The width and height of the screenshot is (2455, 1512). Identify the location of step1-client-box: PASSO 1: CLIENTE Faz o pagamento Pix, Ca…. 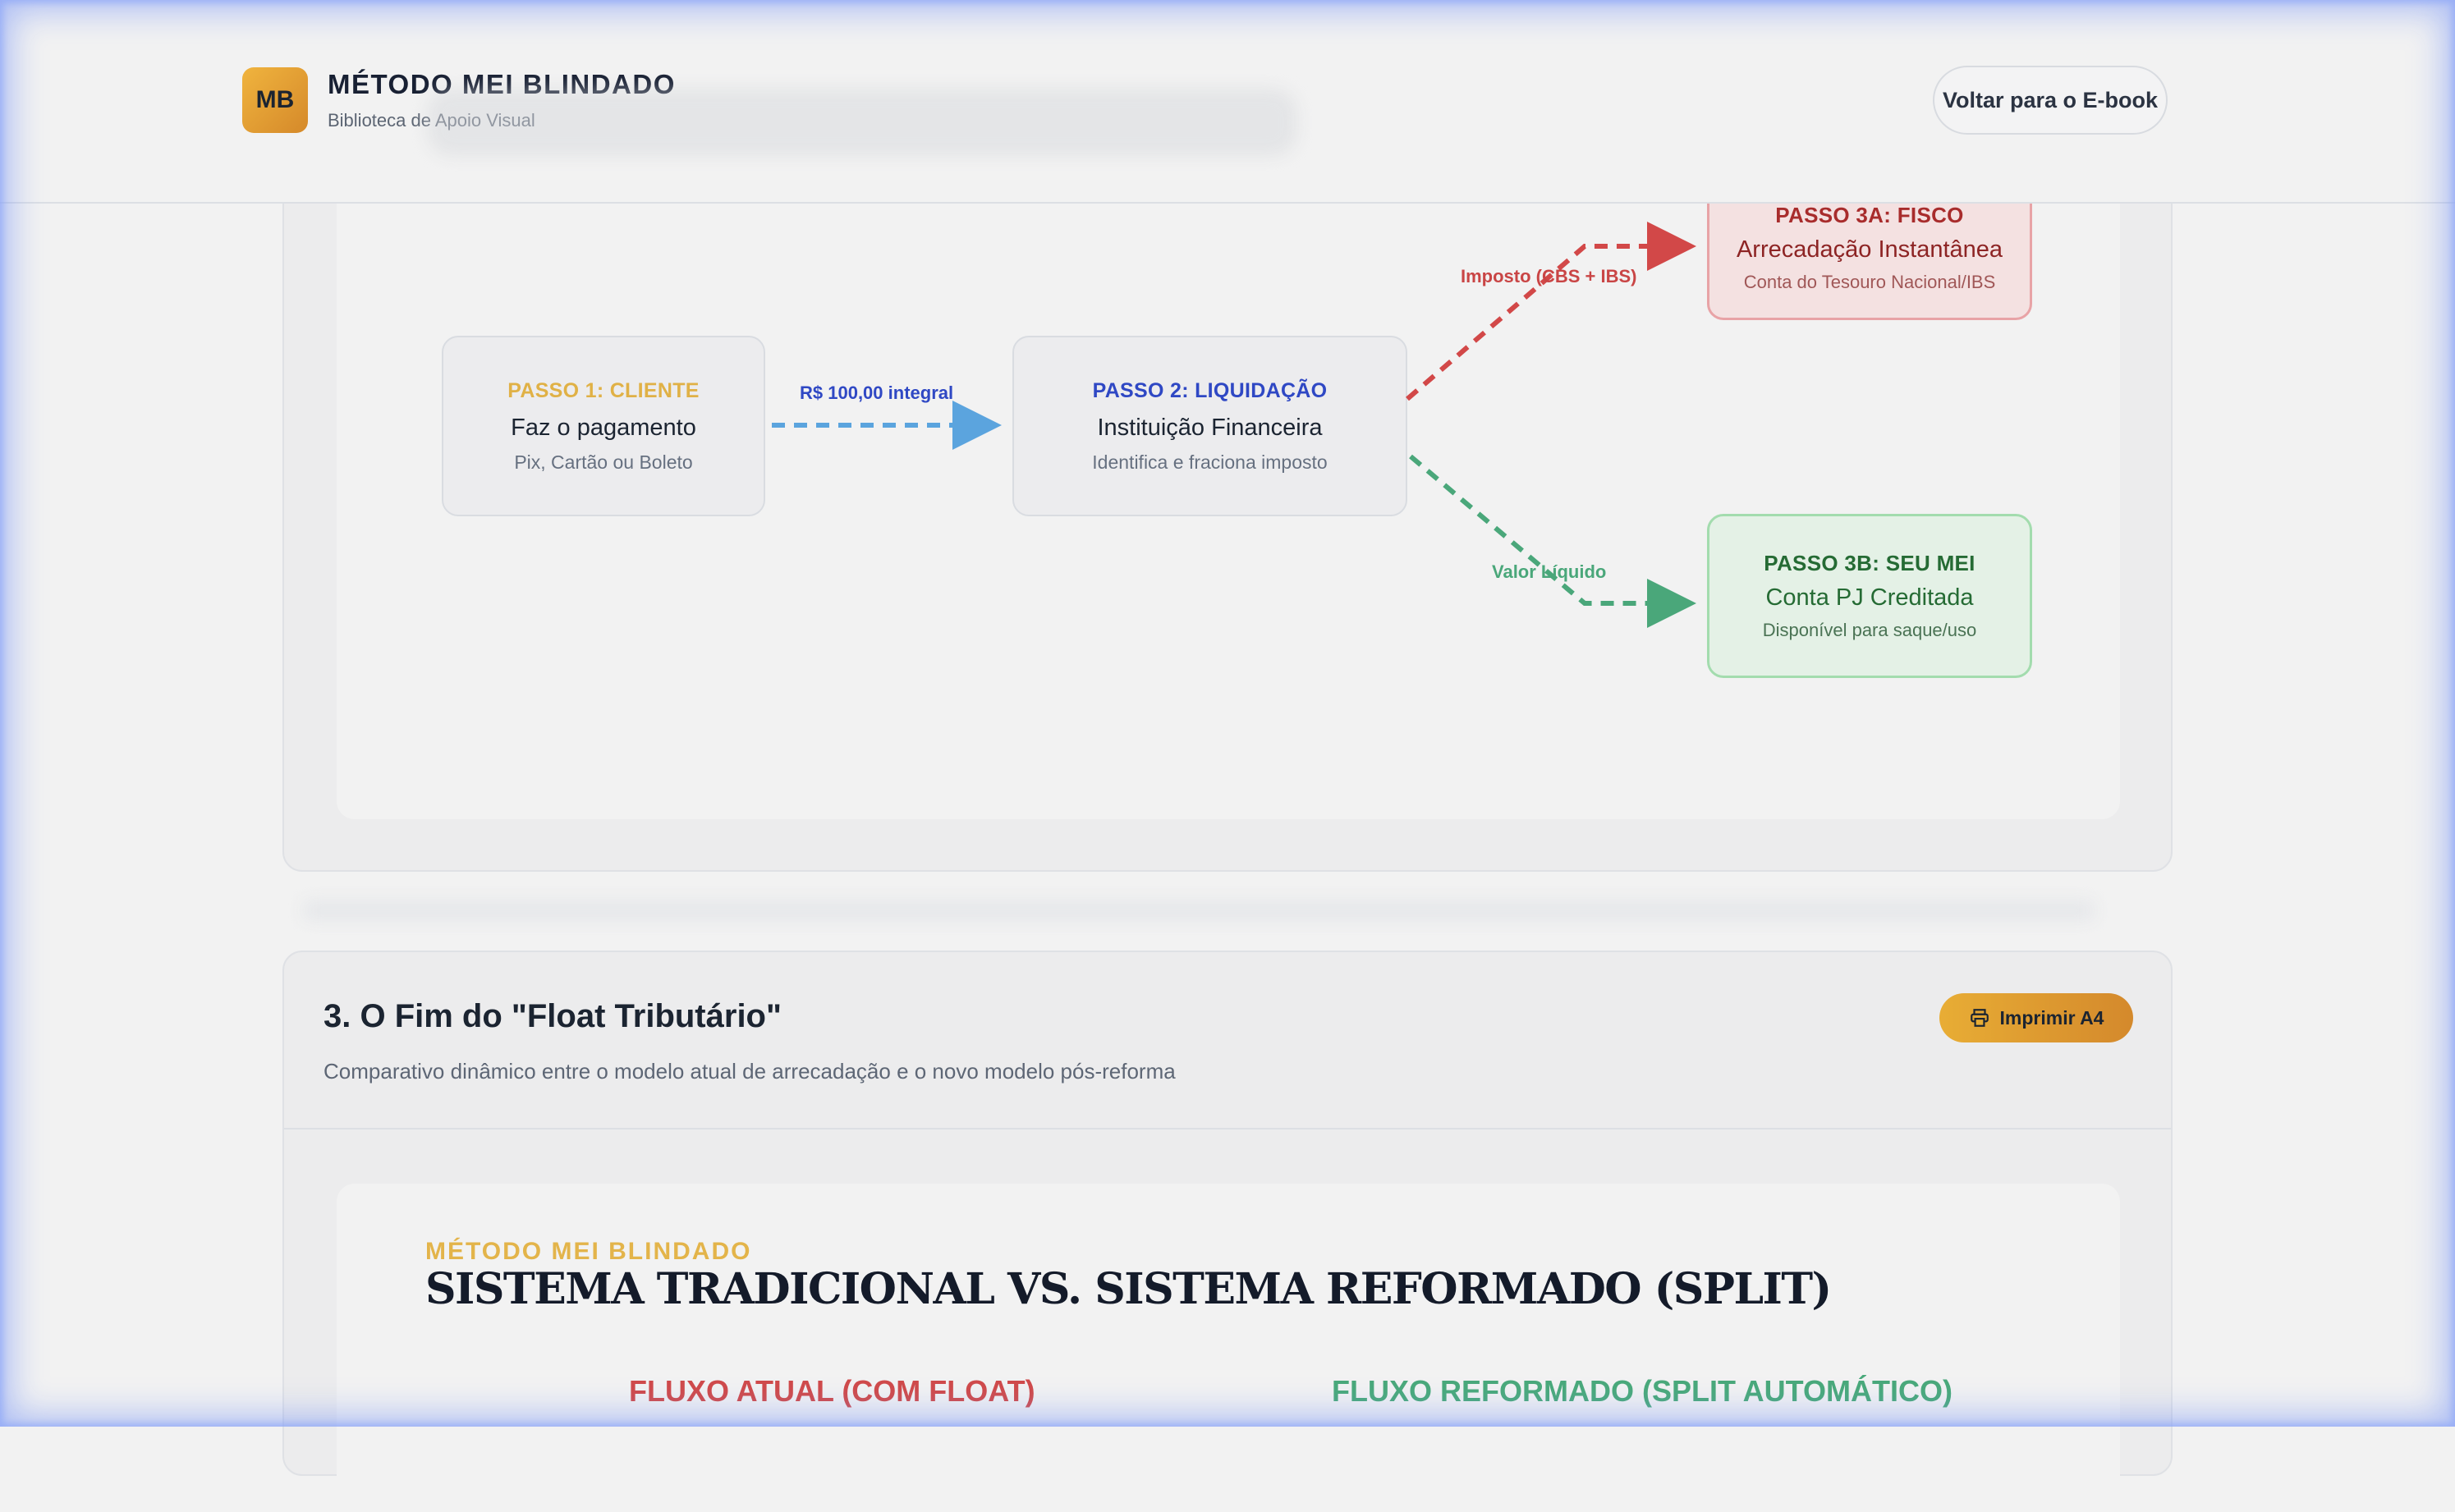
(603, 426).